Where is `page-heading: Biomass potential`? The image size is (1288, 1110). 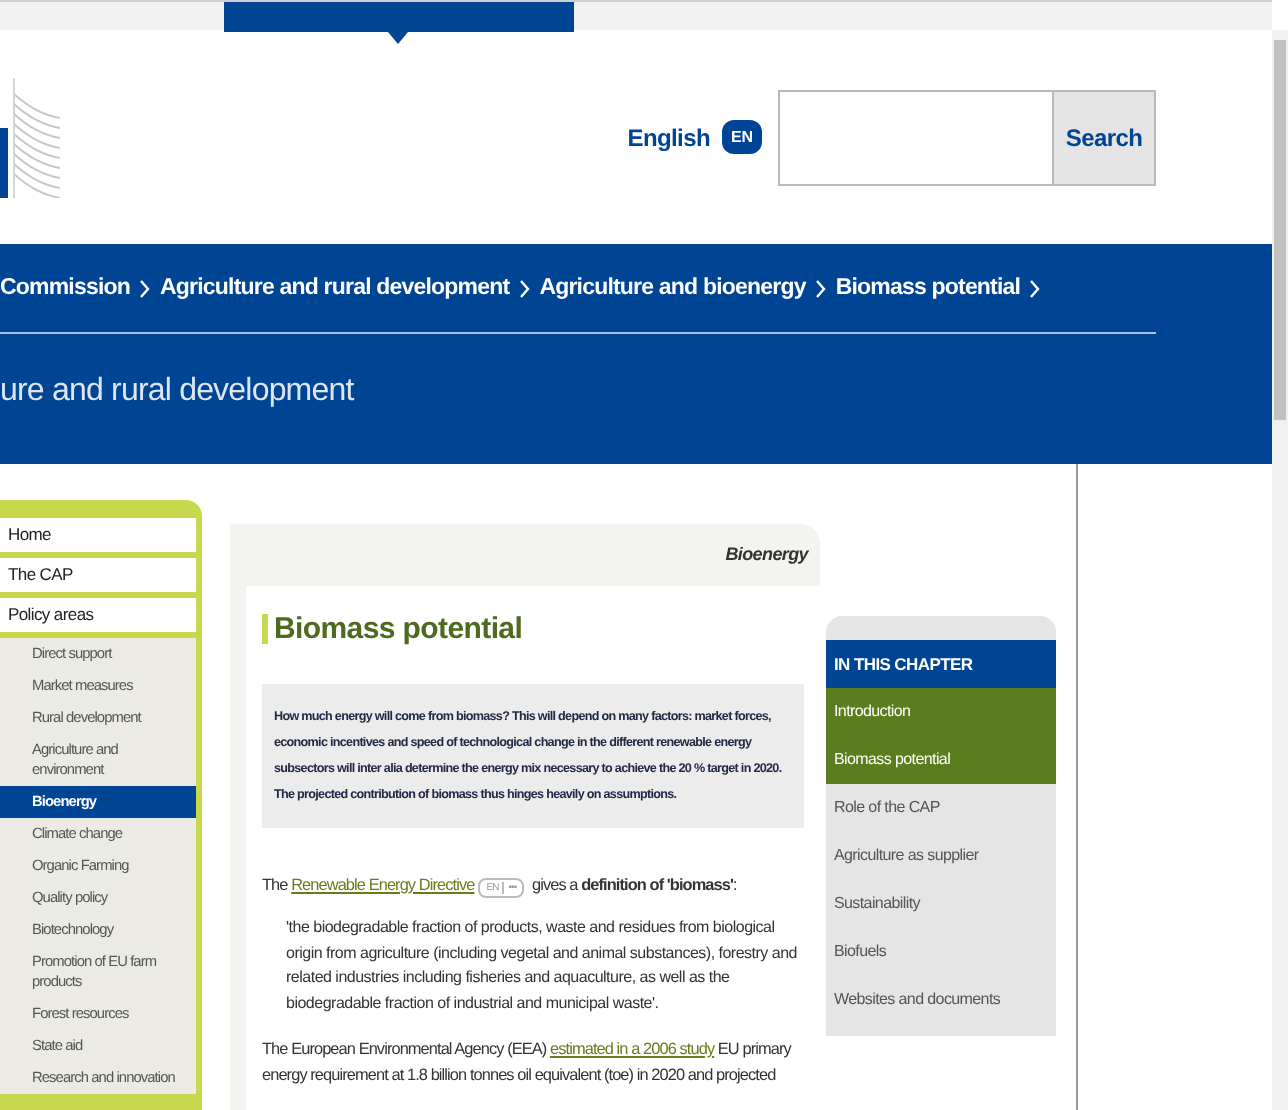
page-heading: Biomass potential is located at coordinates (533, 629).